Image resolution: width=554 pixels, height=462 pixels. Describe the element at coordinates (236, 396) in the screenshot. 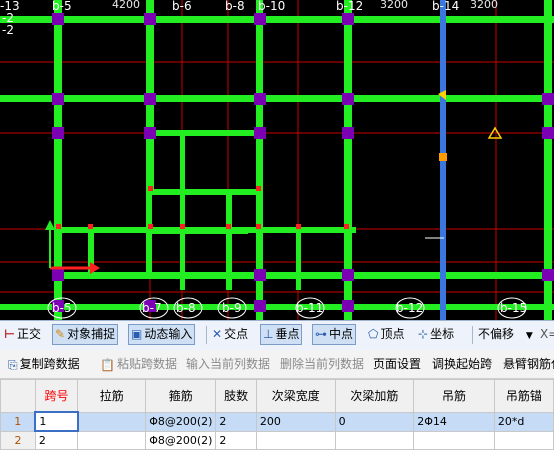

I see `column-header: 肢数` at that location.